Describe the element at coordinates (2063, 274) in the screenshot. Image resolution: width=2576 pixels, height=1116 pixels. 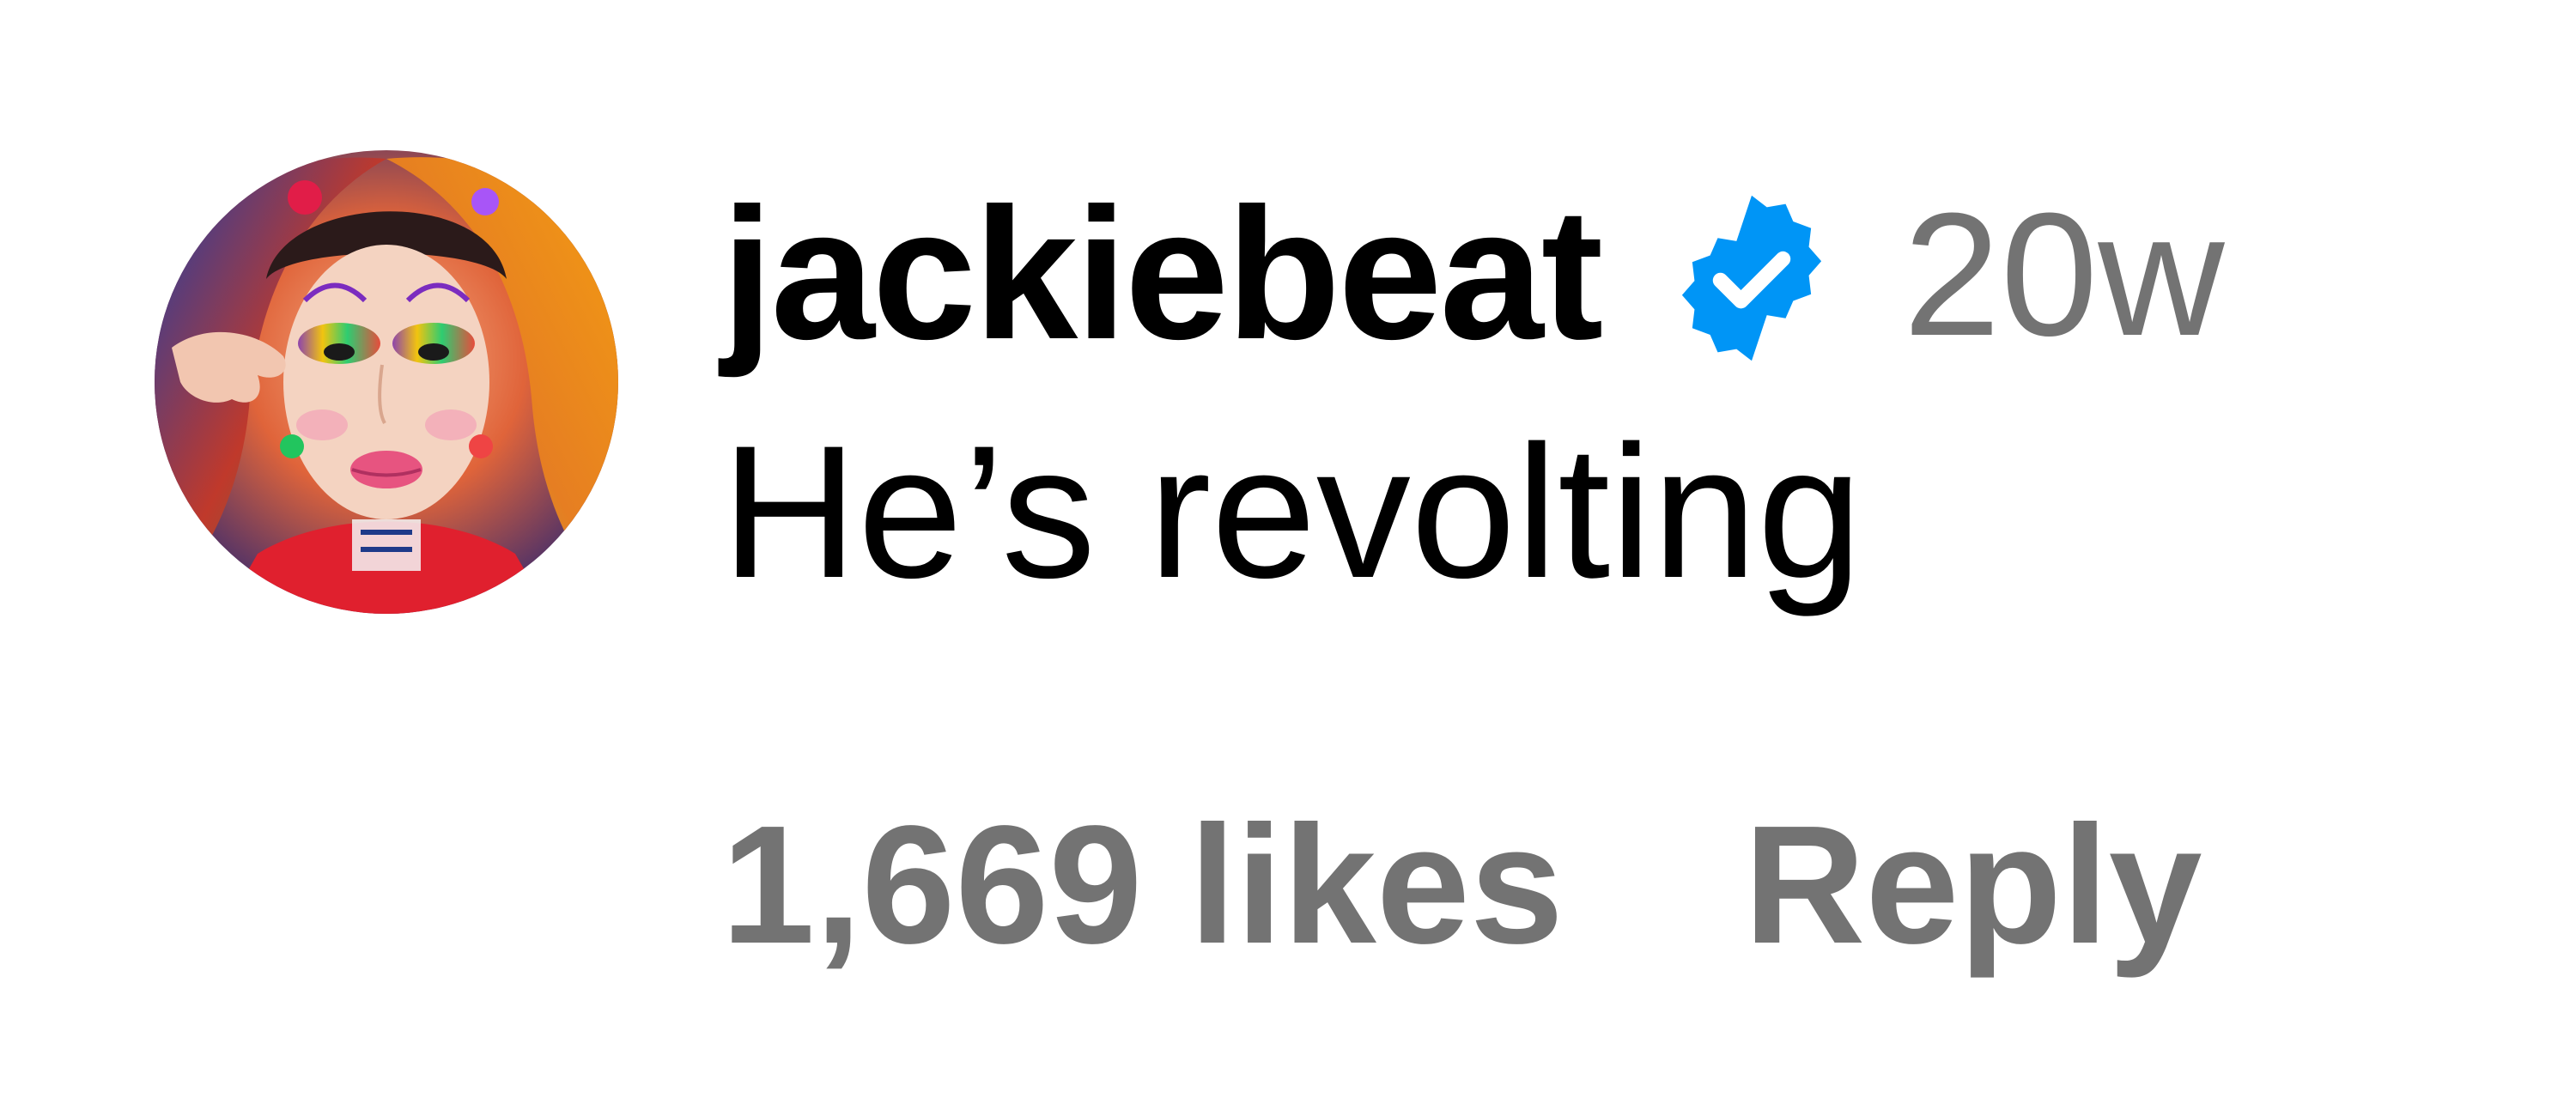
I see `comment-timestamp: 20w` at that location.